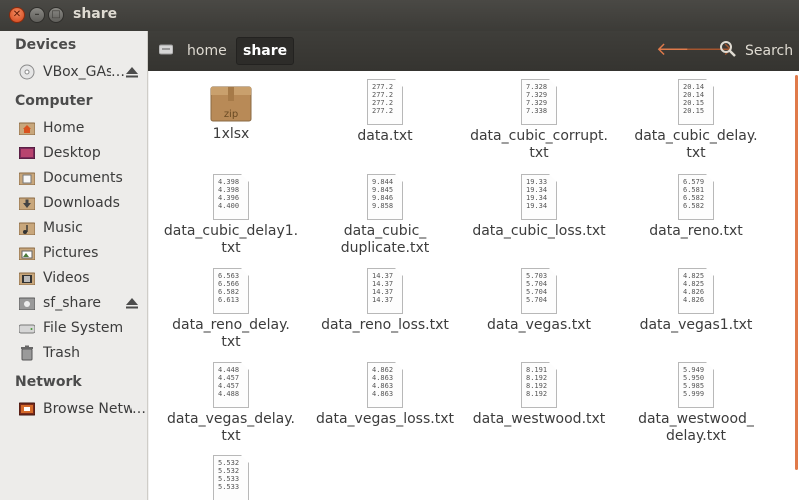 This screenshot has height=500, width=799. What do you see at coordinates (82, 353) in the screenshot?
I see `sidebar-item-trash: Trash` at bounding box center [82, 353].